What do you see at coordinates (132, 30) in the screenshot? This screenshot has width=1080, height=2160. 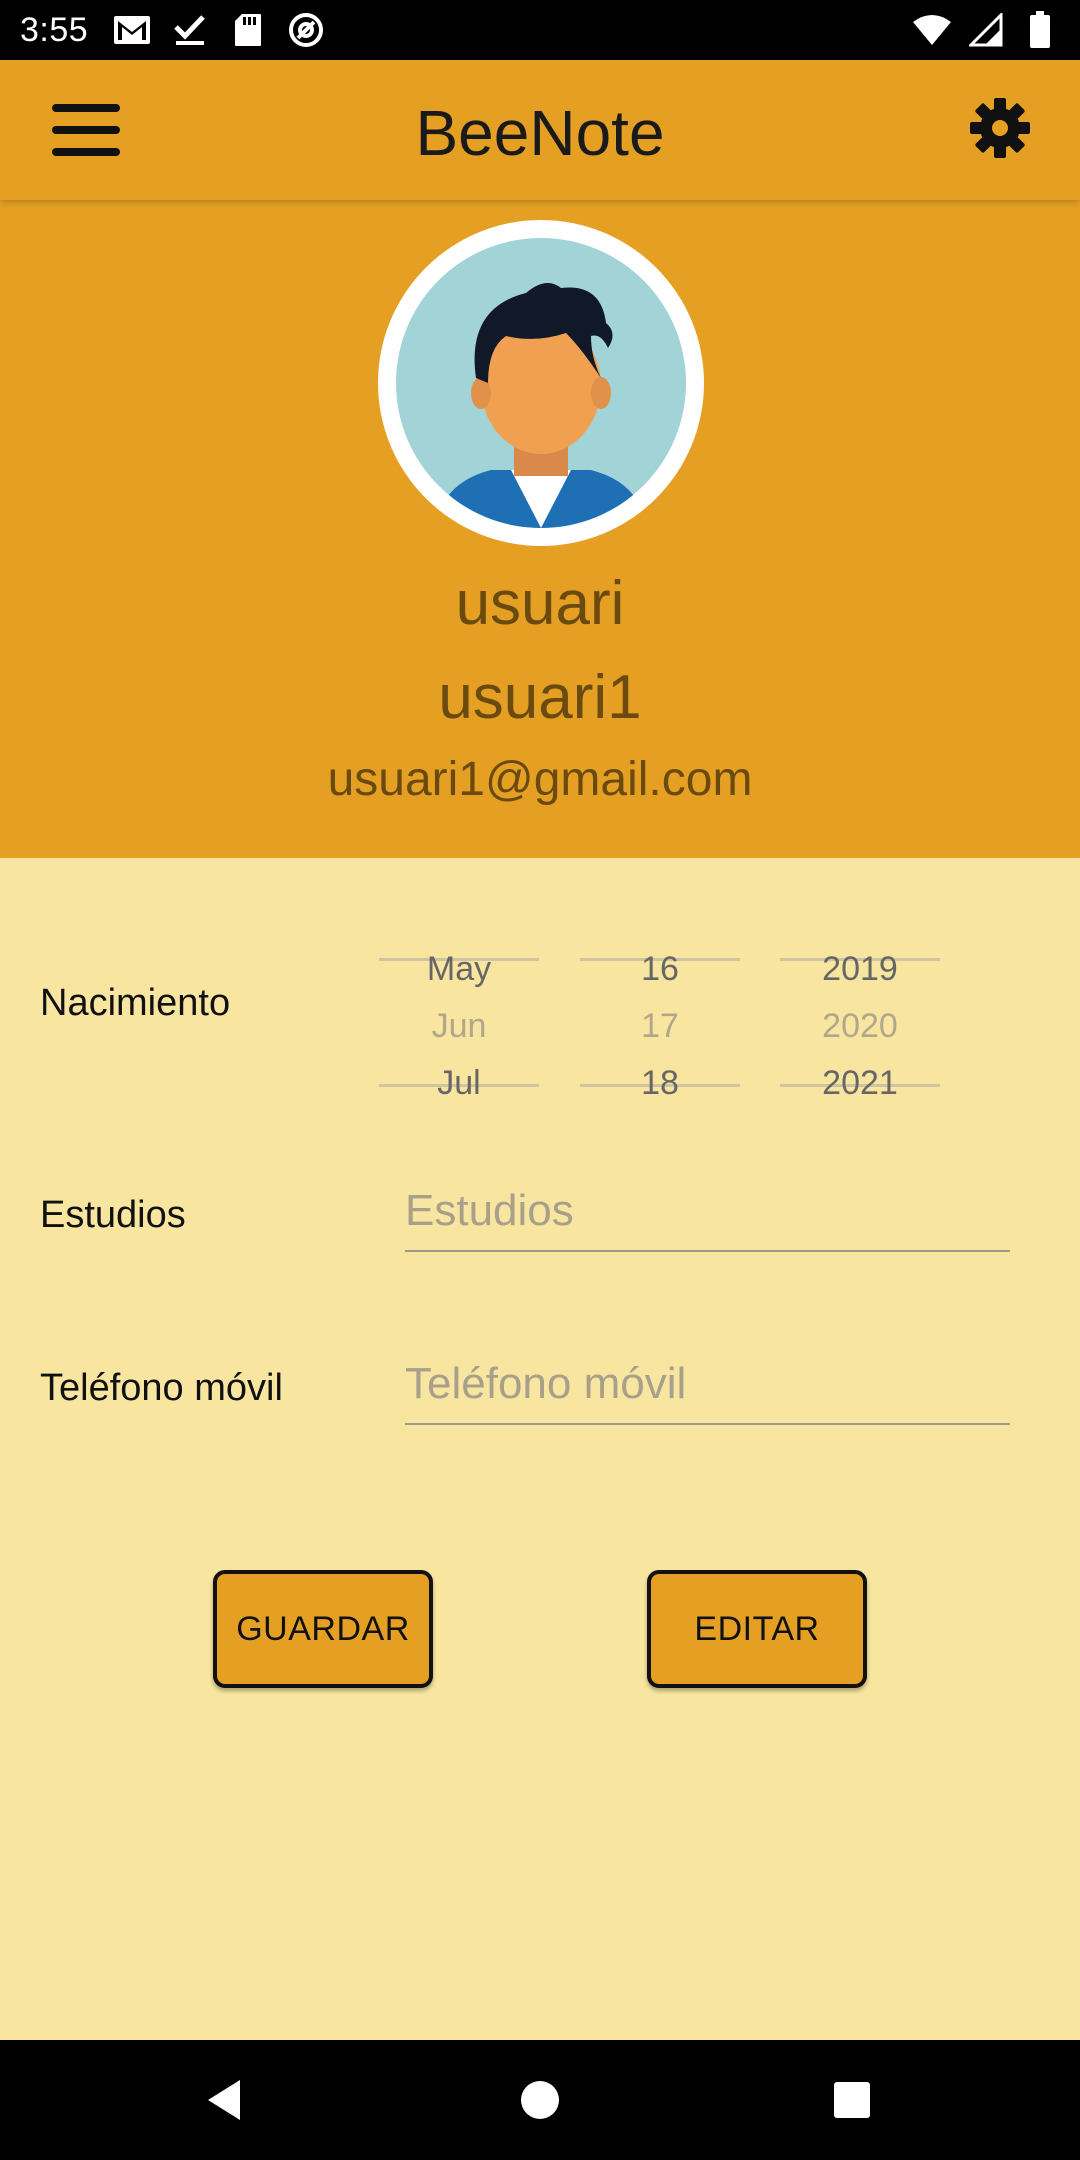 I see `gmail-icon` at bounding box center [132, 30].